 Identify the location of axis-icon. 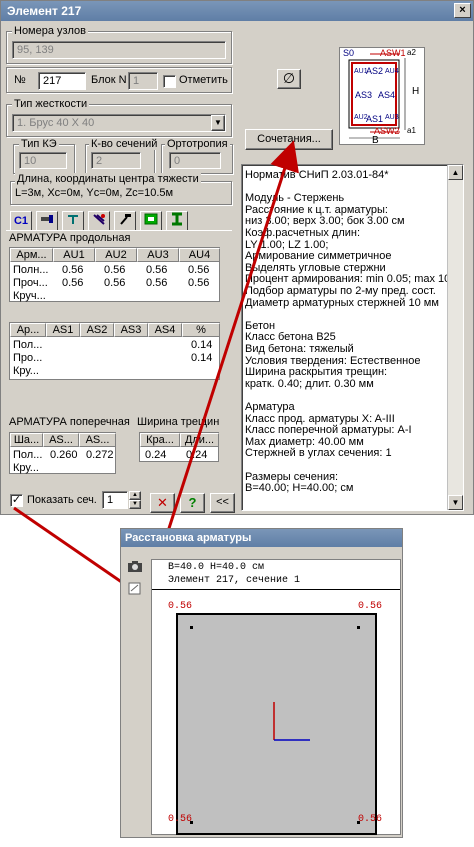
(291, 721).